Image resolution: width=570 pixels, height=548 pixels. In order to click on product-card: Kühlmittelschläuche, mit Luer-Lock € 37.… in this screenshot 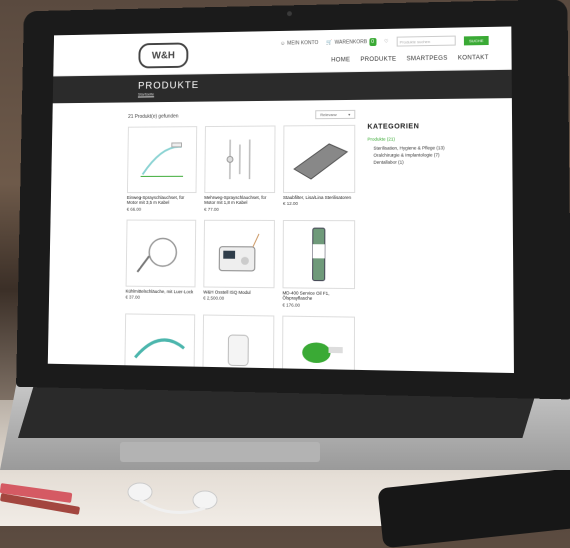, I will do `click(161, 262)`.